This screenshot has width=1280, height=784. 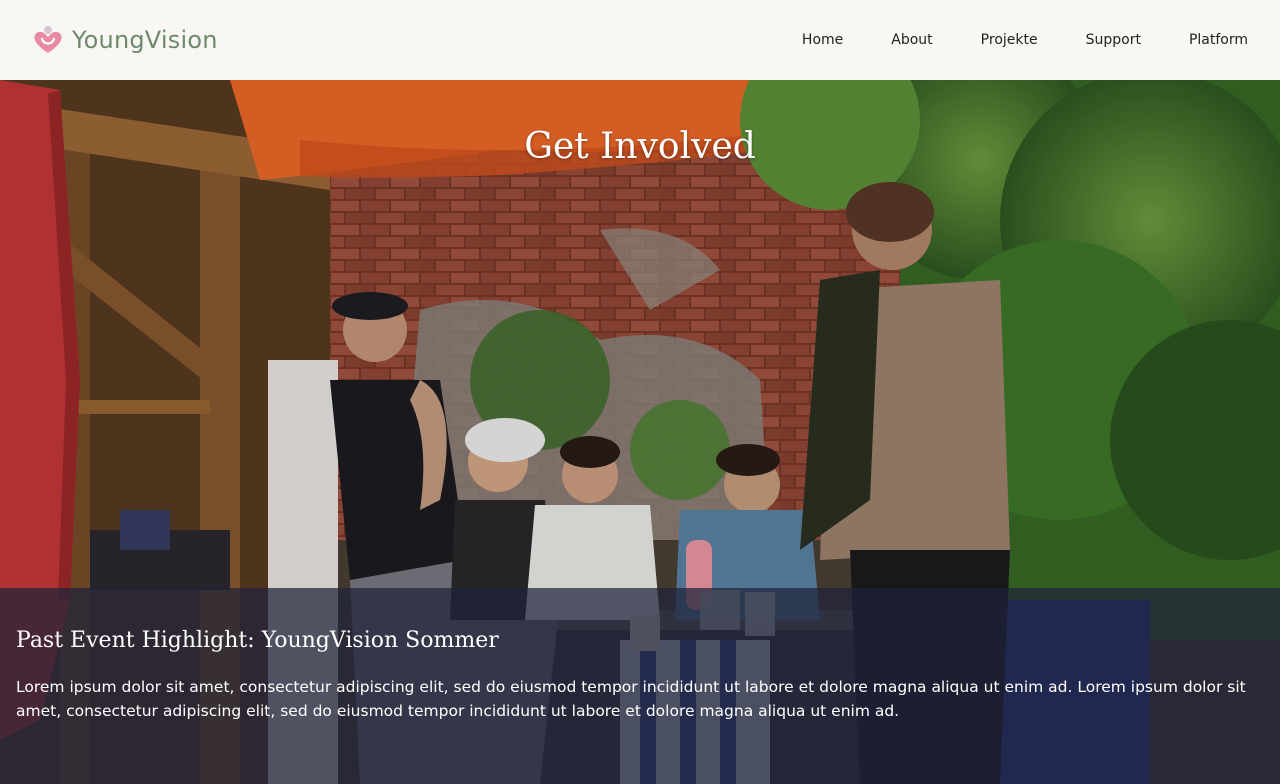 I want to click on nav-item-platform: Platform, so click(x=1218, y=40).